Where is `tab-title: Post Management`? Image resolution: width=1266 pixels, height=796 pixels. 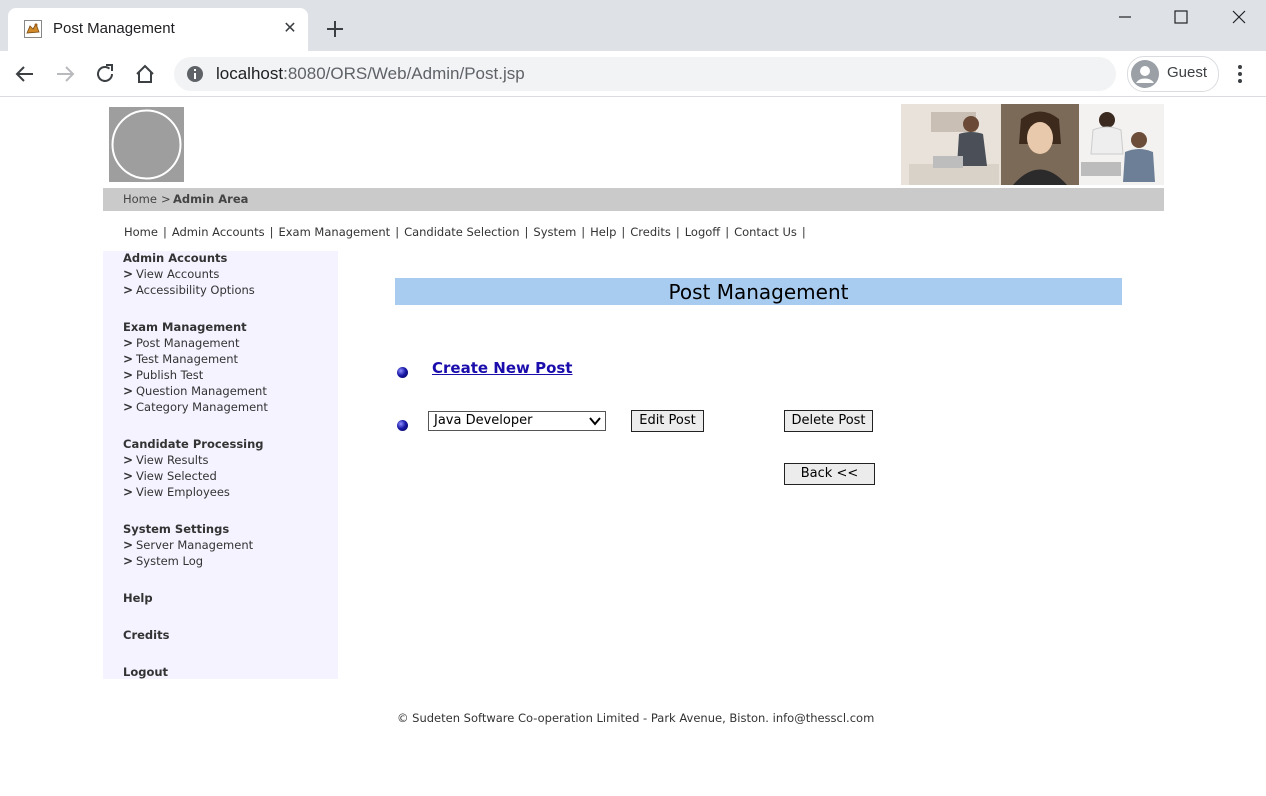 tab-title: Post Management is located at coordinates (114, 28).